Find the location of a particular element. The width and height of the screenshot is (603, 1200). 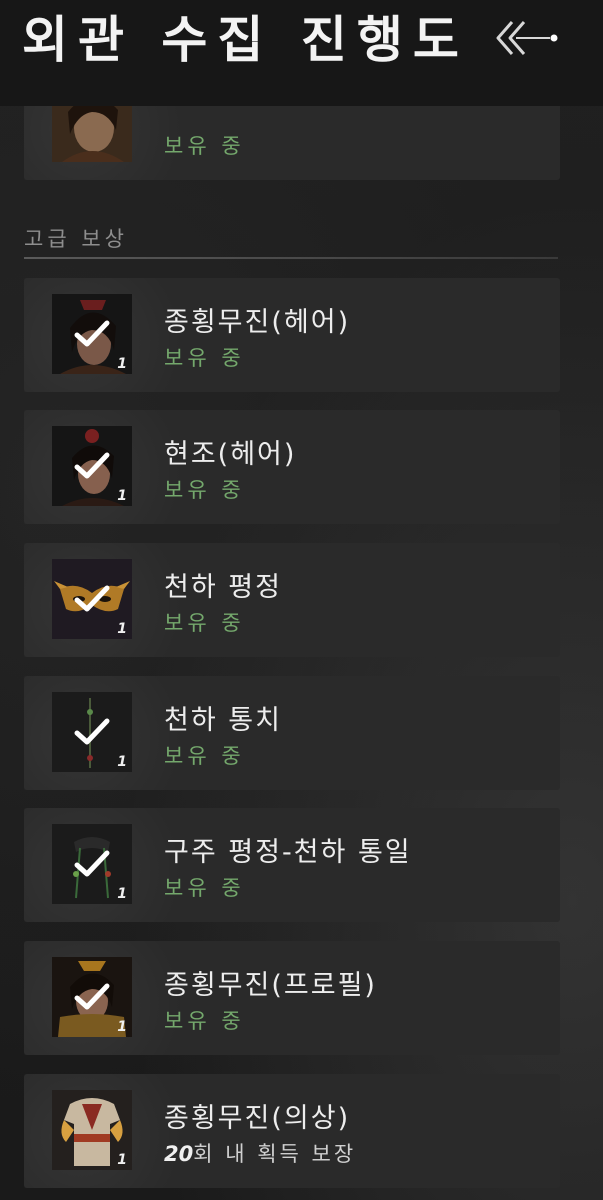

item-name: 천하 평정 is located at coordinates (223, 587).